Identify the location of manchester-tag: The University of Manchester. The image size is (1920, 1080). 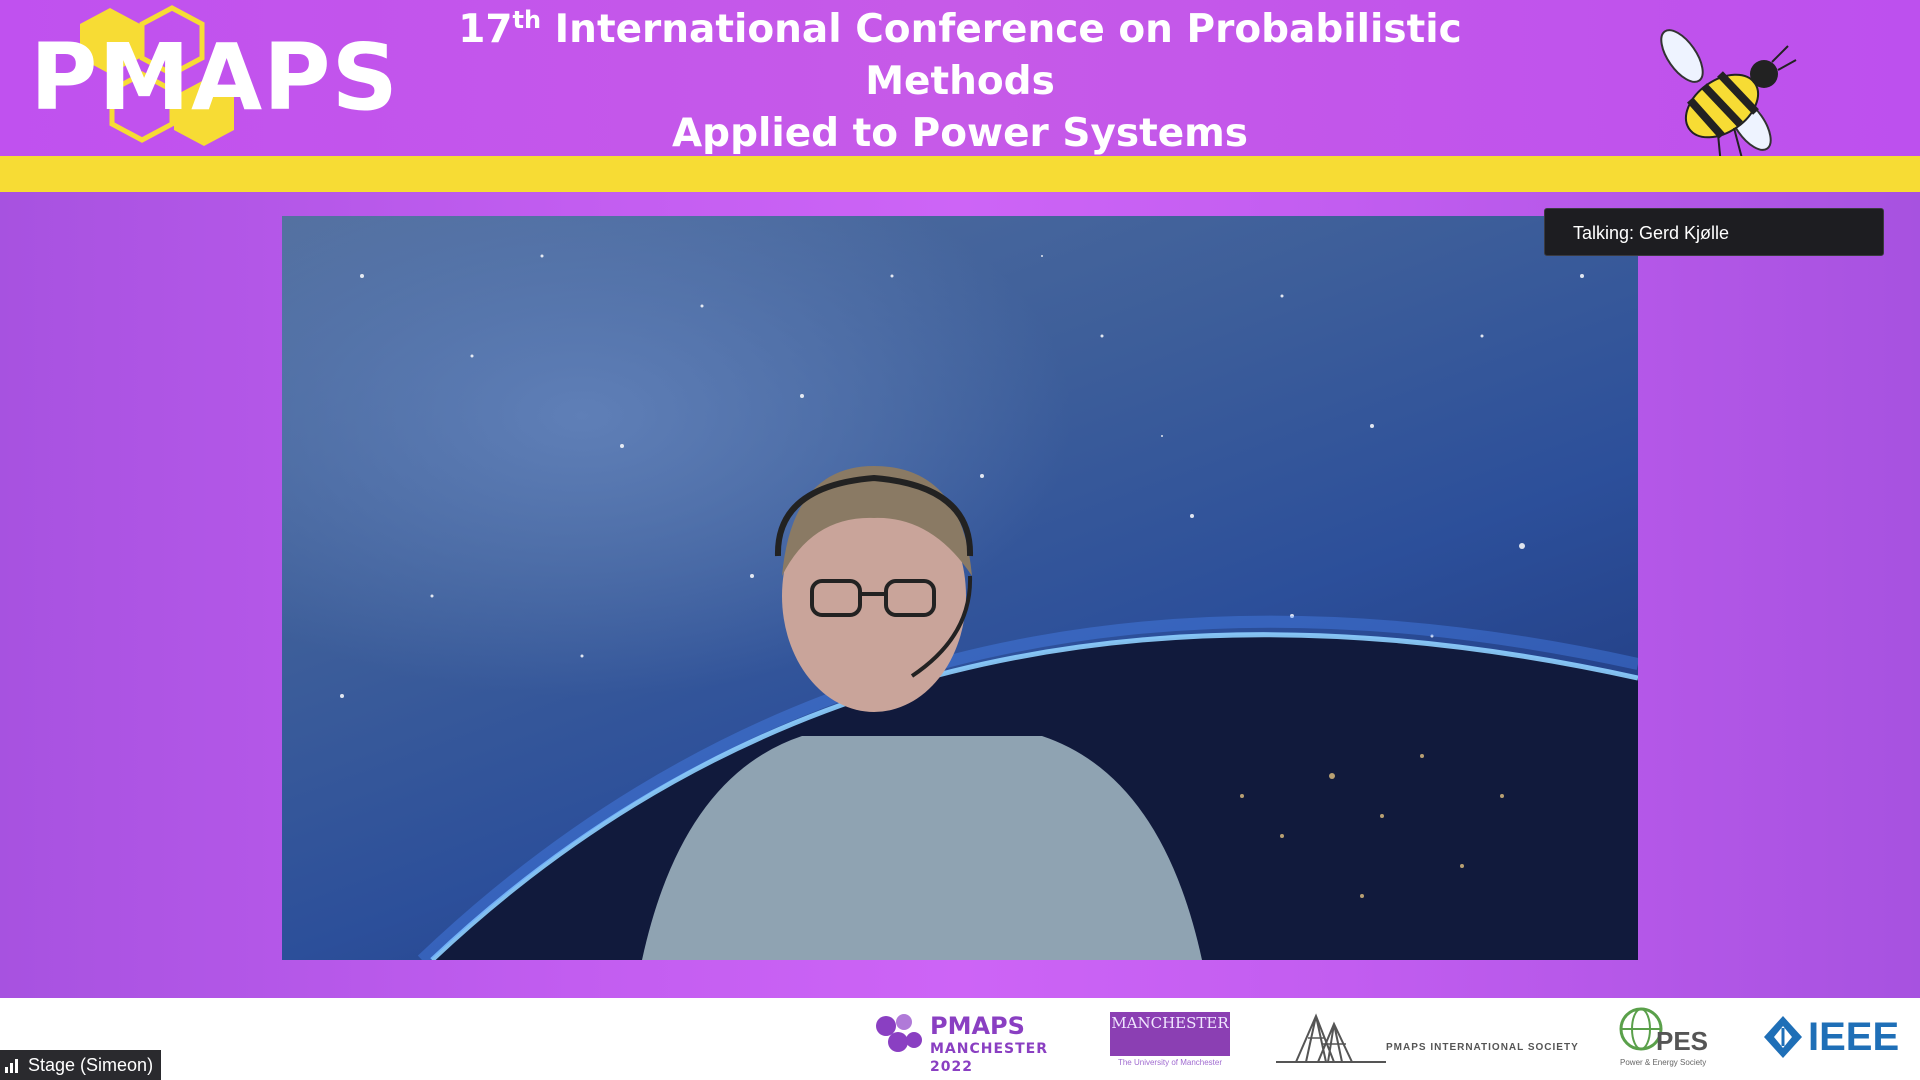
(1170, 1062).